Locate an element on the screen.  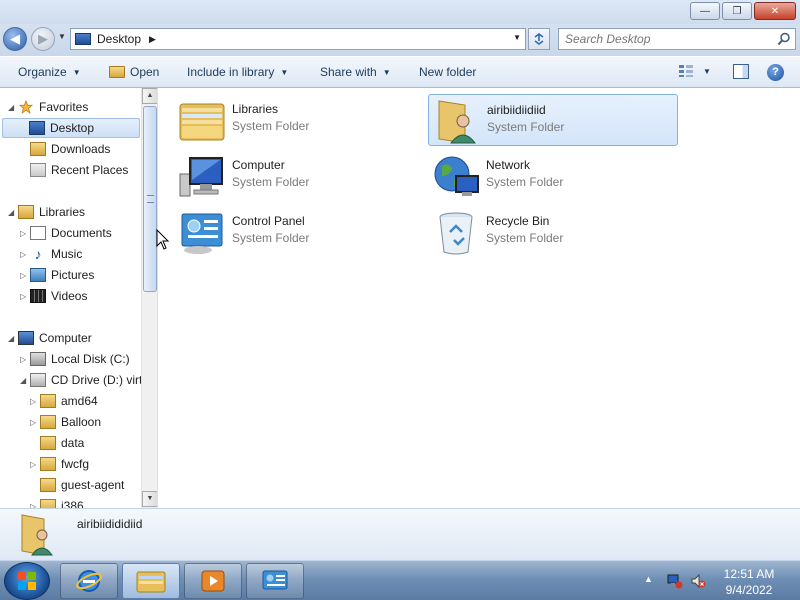
tree-label-data: data is located at coordinates (73, 443).